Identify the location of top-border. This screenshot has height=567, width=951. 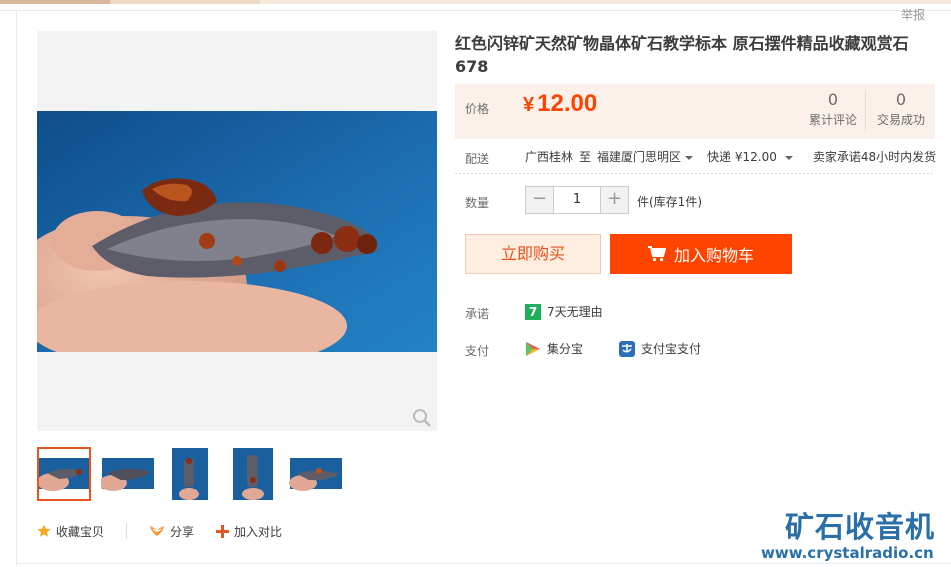
(475, 10).